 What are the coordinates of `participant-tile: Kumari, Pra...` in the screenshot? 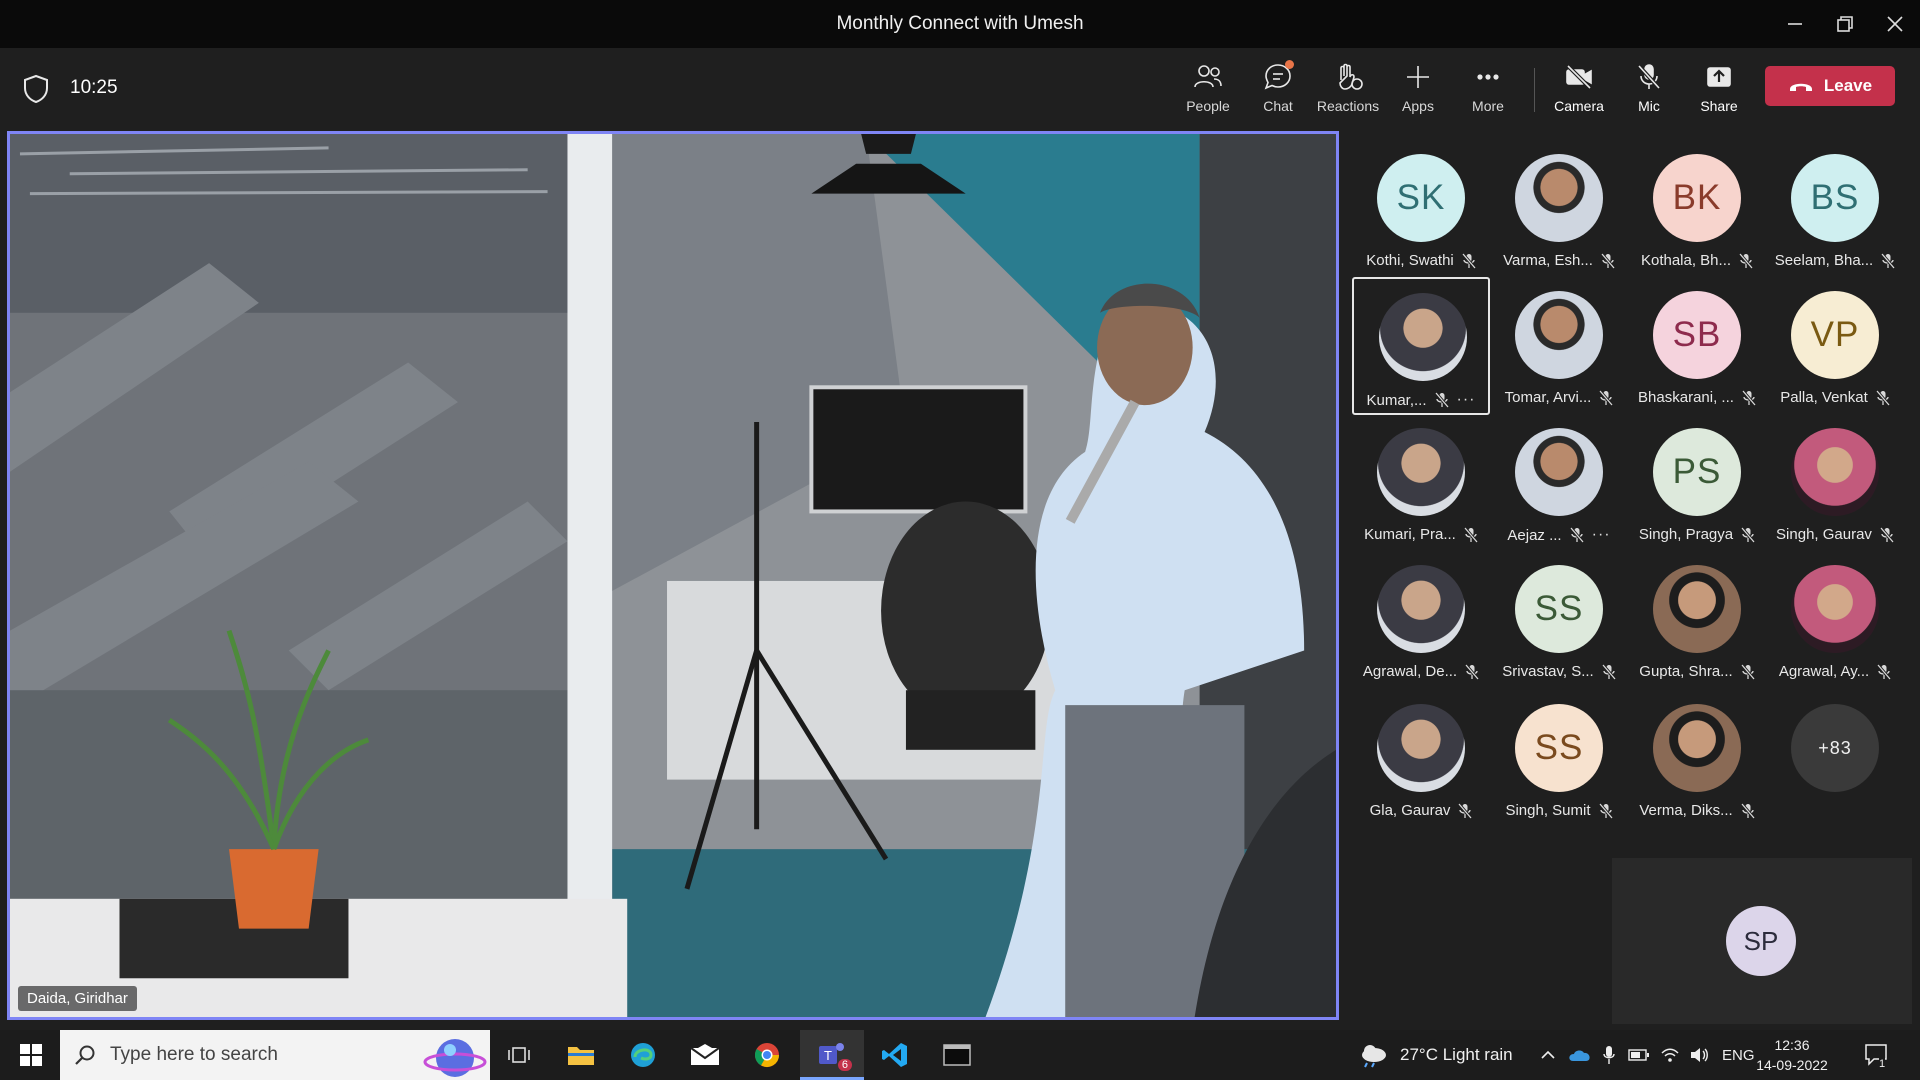 It's located at (1421, 483).